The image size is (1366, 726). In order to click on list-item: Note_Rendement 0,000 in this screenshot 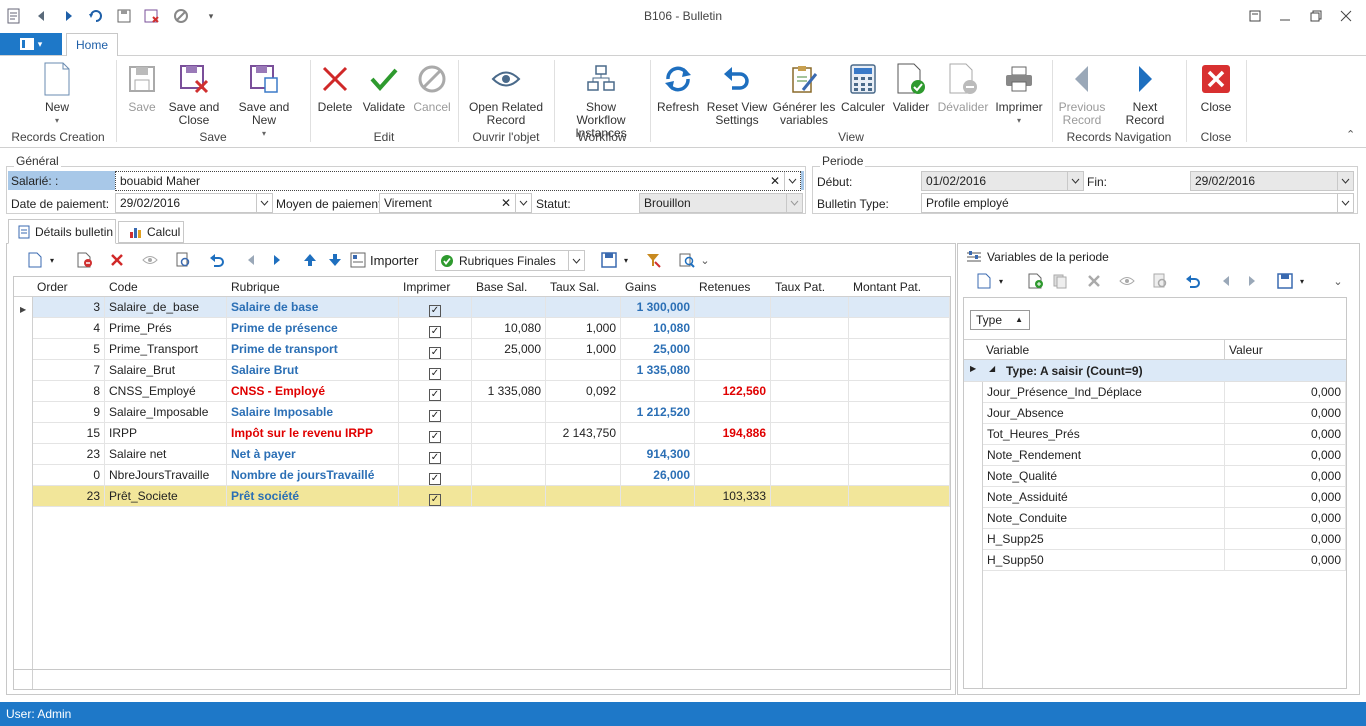, I will do `click(1164, 455)`.